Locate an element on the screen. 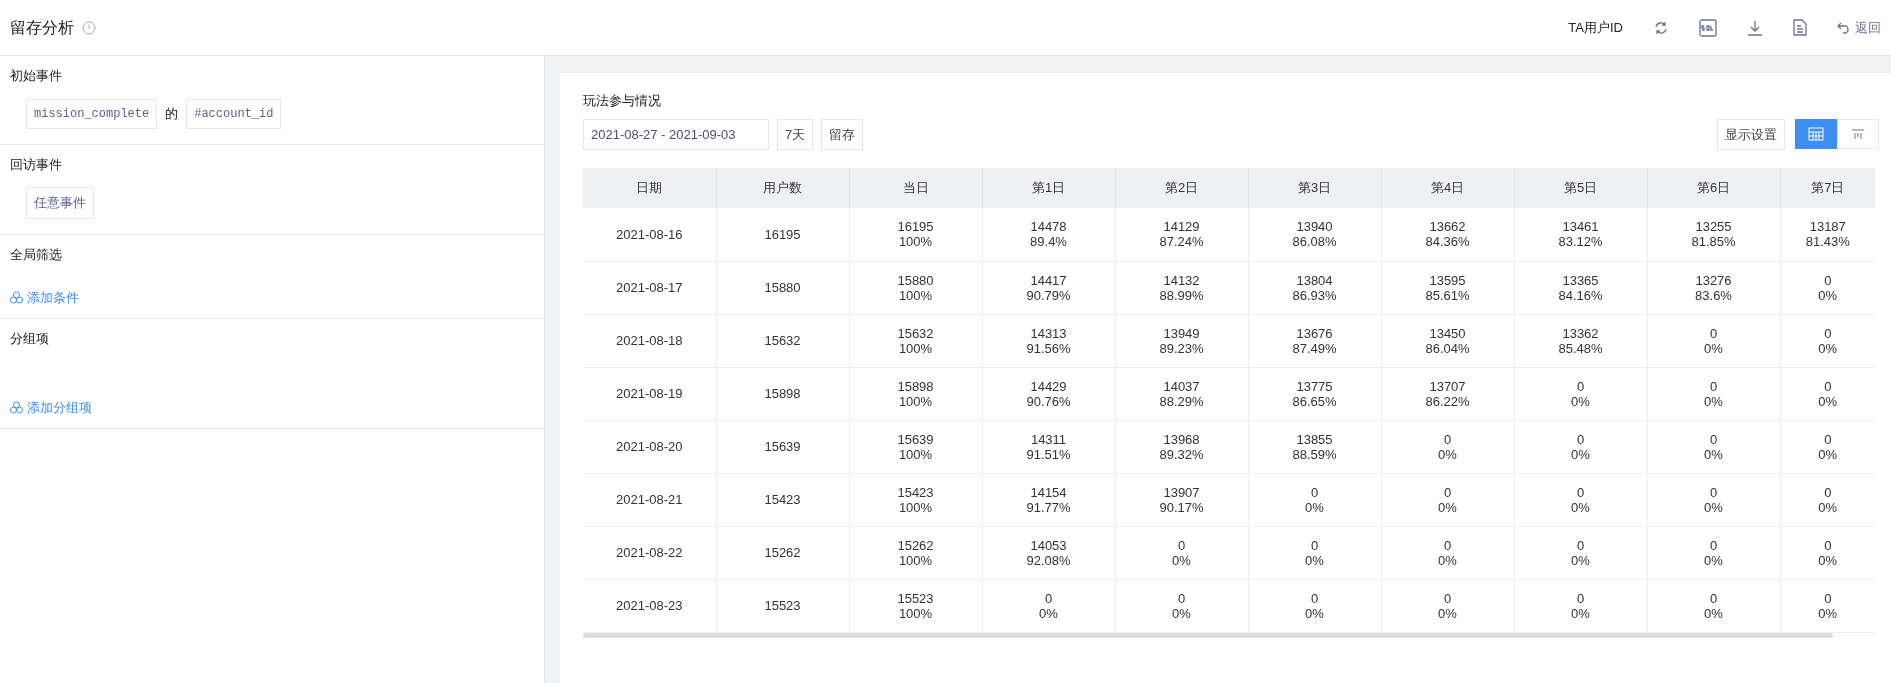 Image resolution: width=1891 pixels, height=683 pixels. column-header: 当日 is located at coordinates (915, 188).